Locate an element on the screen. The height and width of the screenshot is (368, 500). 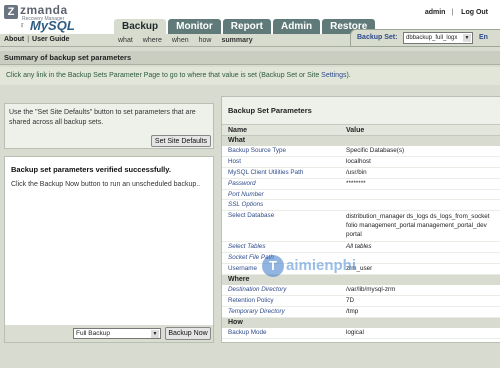
backup-set-selector: Backup Set: dbbackup_full_logx ▼ En is located at coordinates (425, 38).